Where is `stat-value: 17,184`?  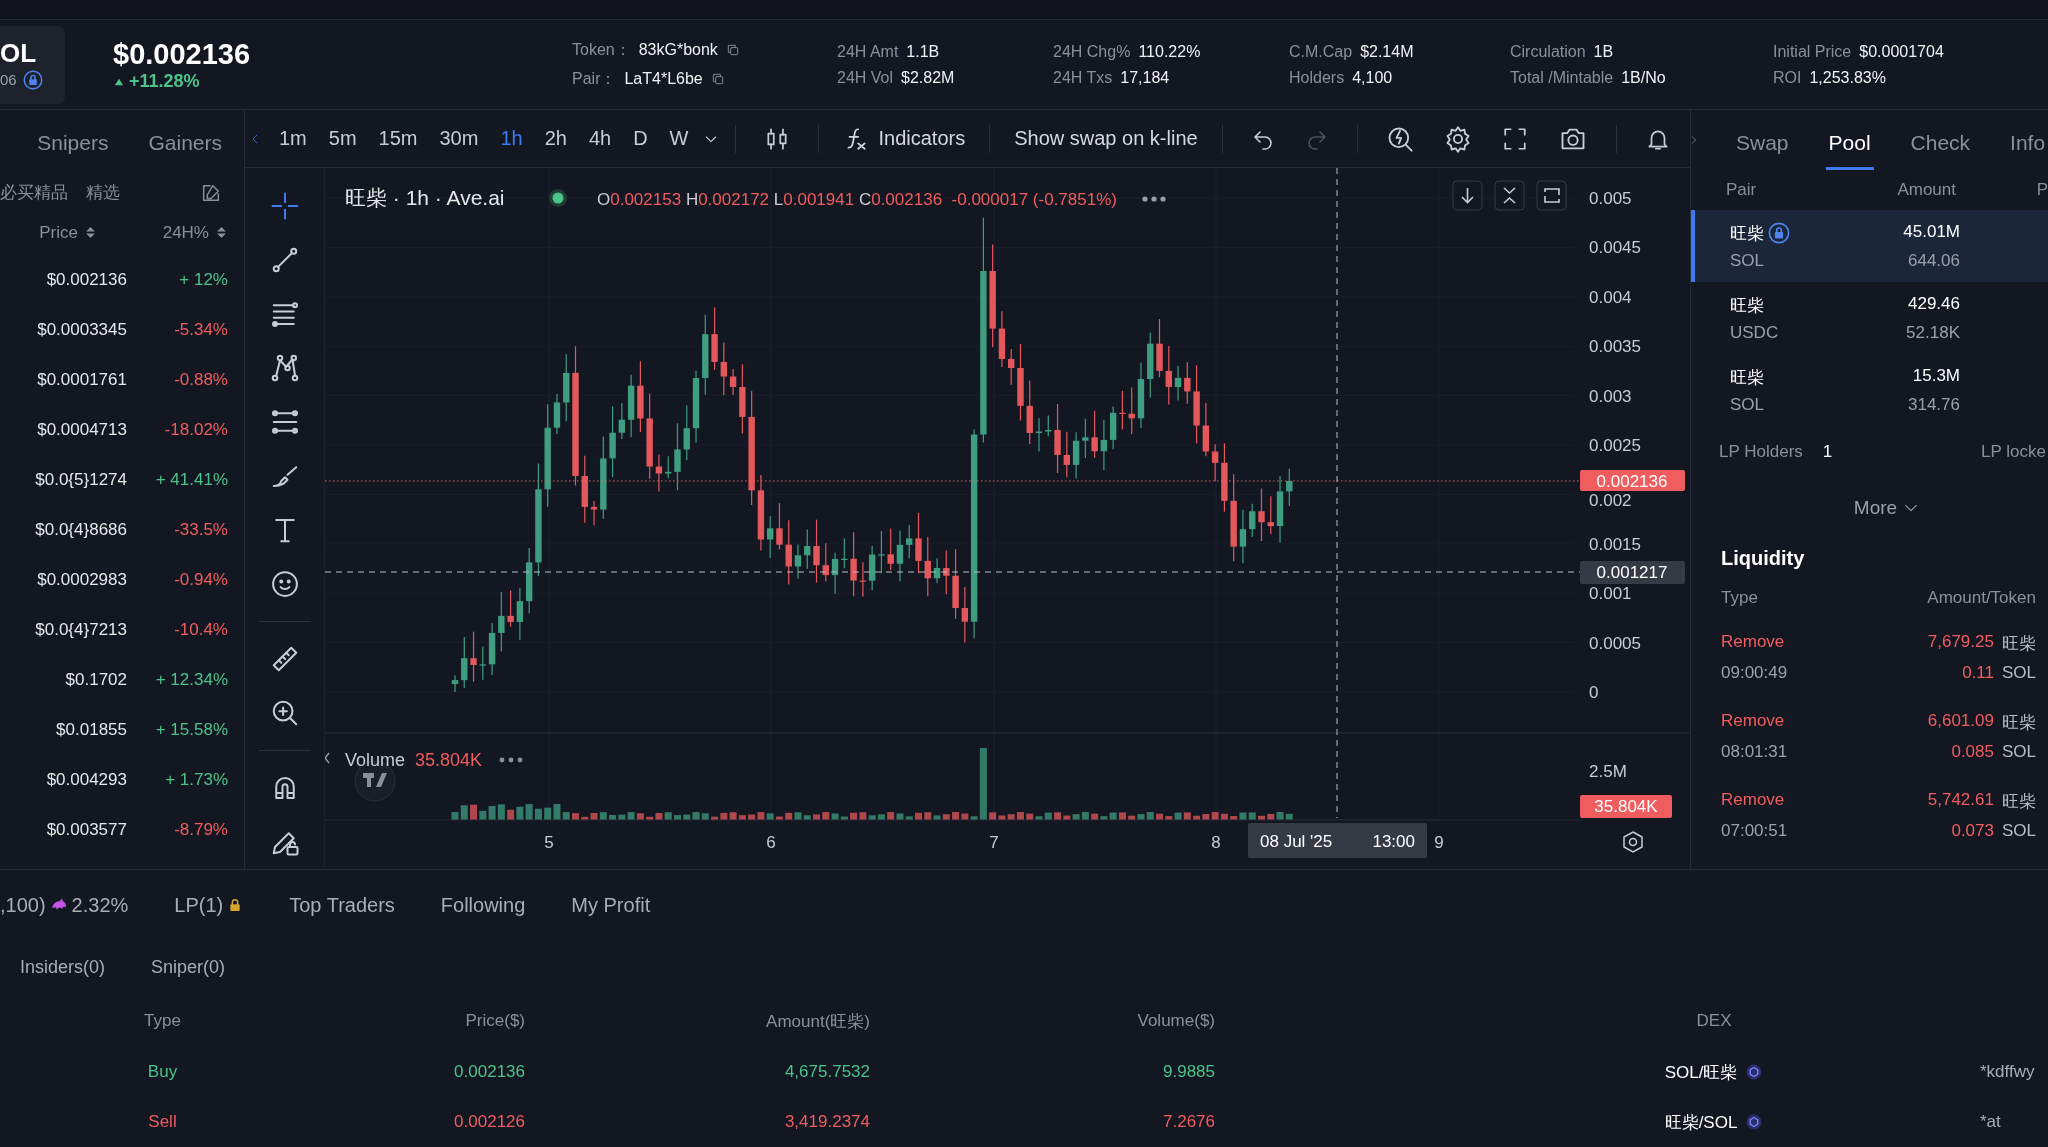 stat-value: 17,184 is located at coordinates (1145, 77).